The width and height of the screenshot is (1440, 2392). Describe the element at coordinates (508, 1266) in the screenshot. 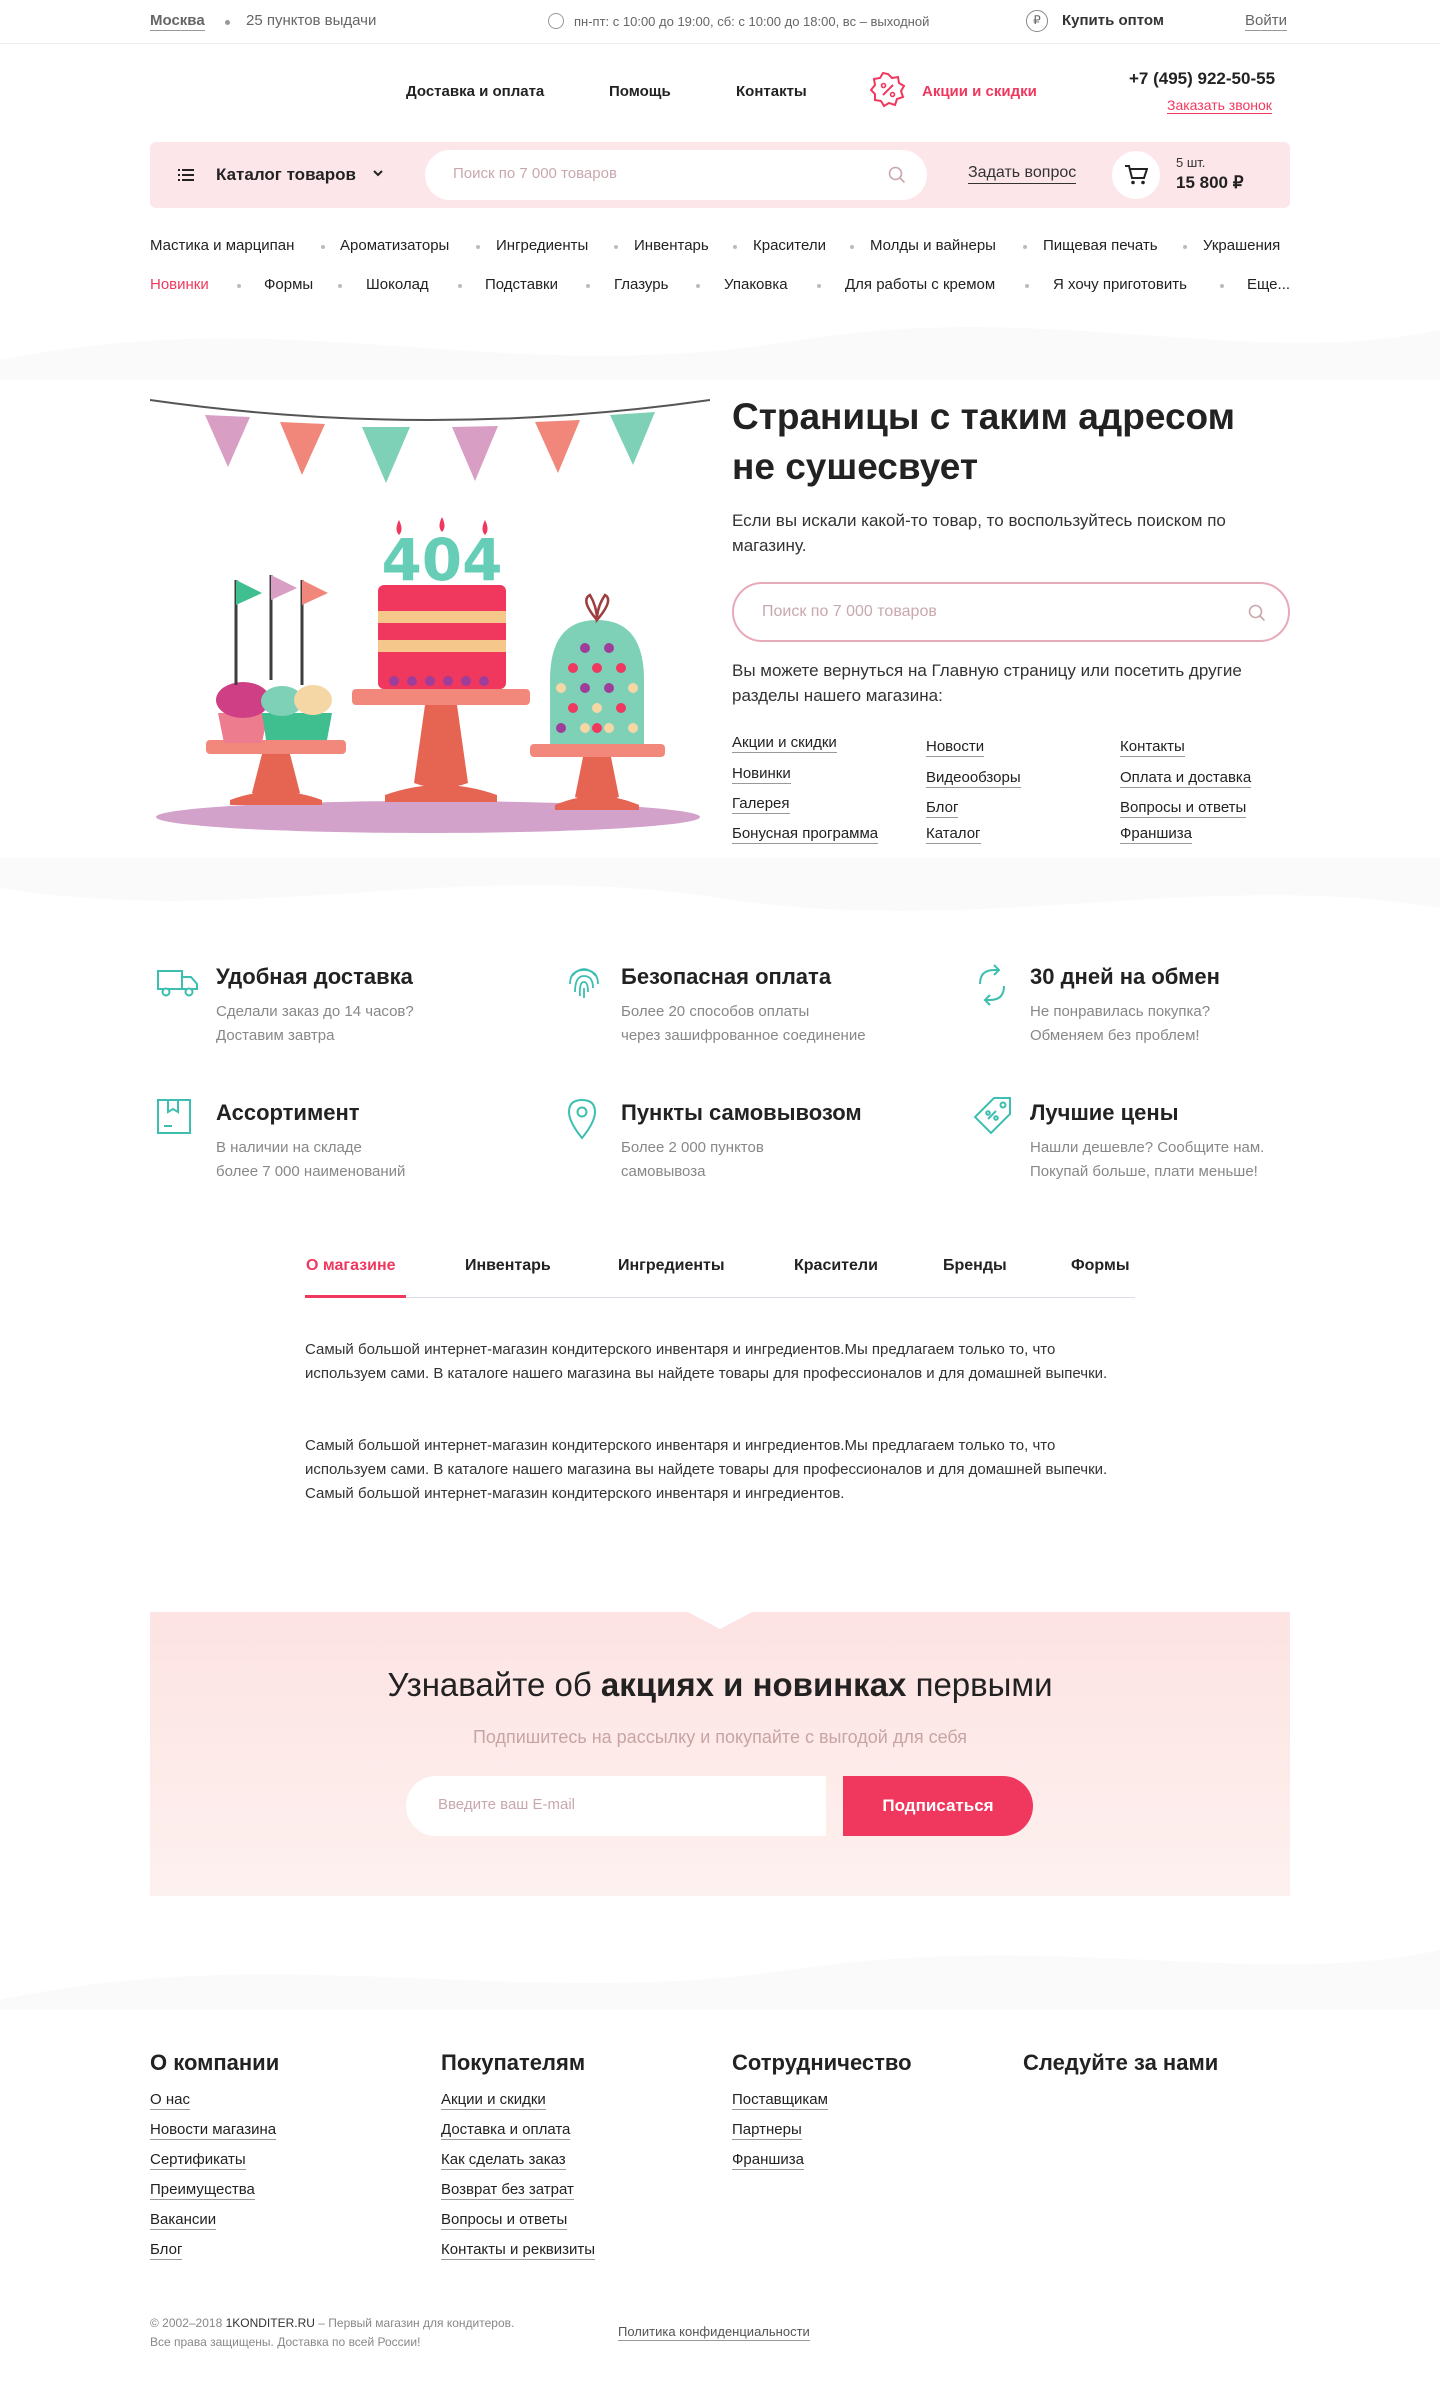

I see `tab-inventory: Инвентарь` at that location.